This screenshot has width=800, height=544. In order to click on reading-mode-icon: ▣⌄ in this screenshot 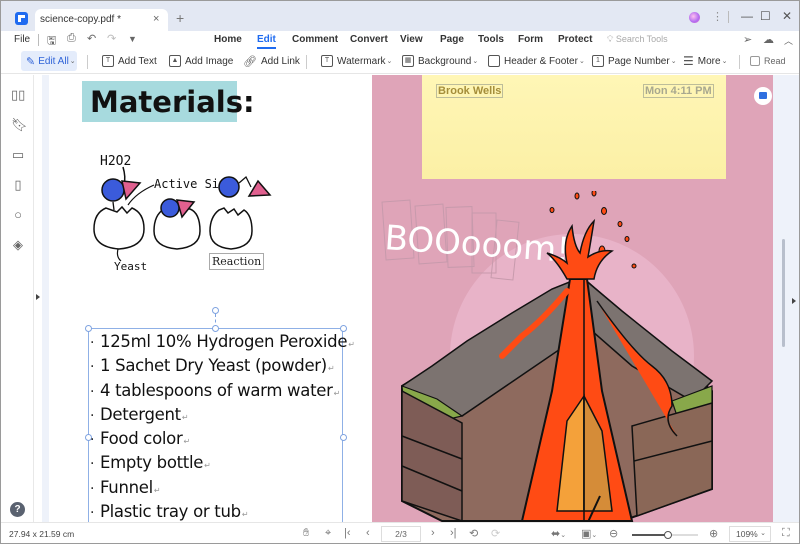, I will do `click(589, 533)`.